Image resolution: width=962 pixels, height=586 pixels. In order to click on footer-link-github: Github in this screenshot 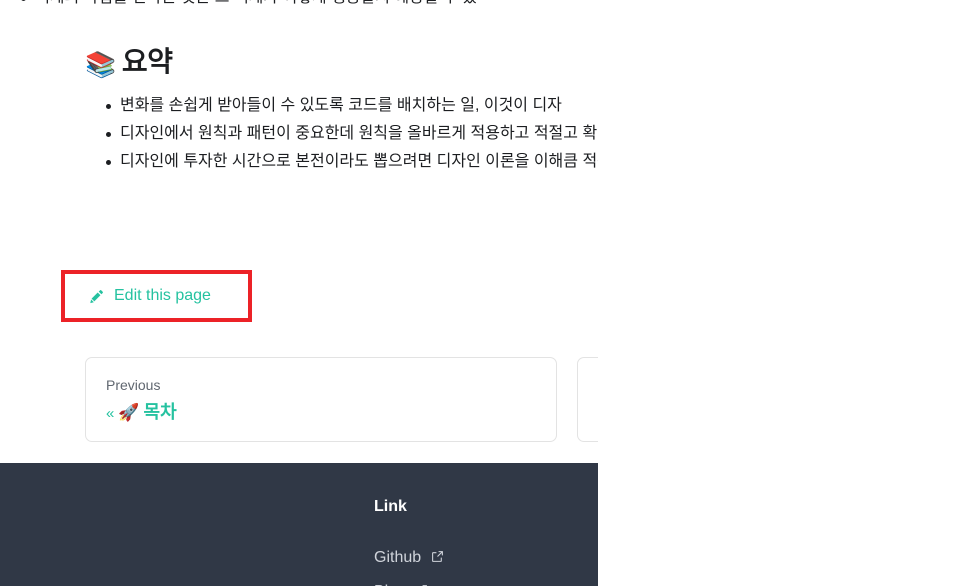, I will do `click(409, 558)`.